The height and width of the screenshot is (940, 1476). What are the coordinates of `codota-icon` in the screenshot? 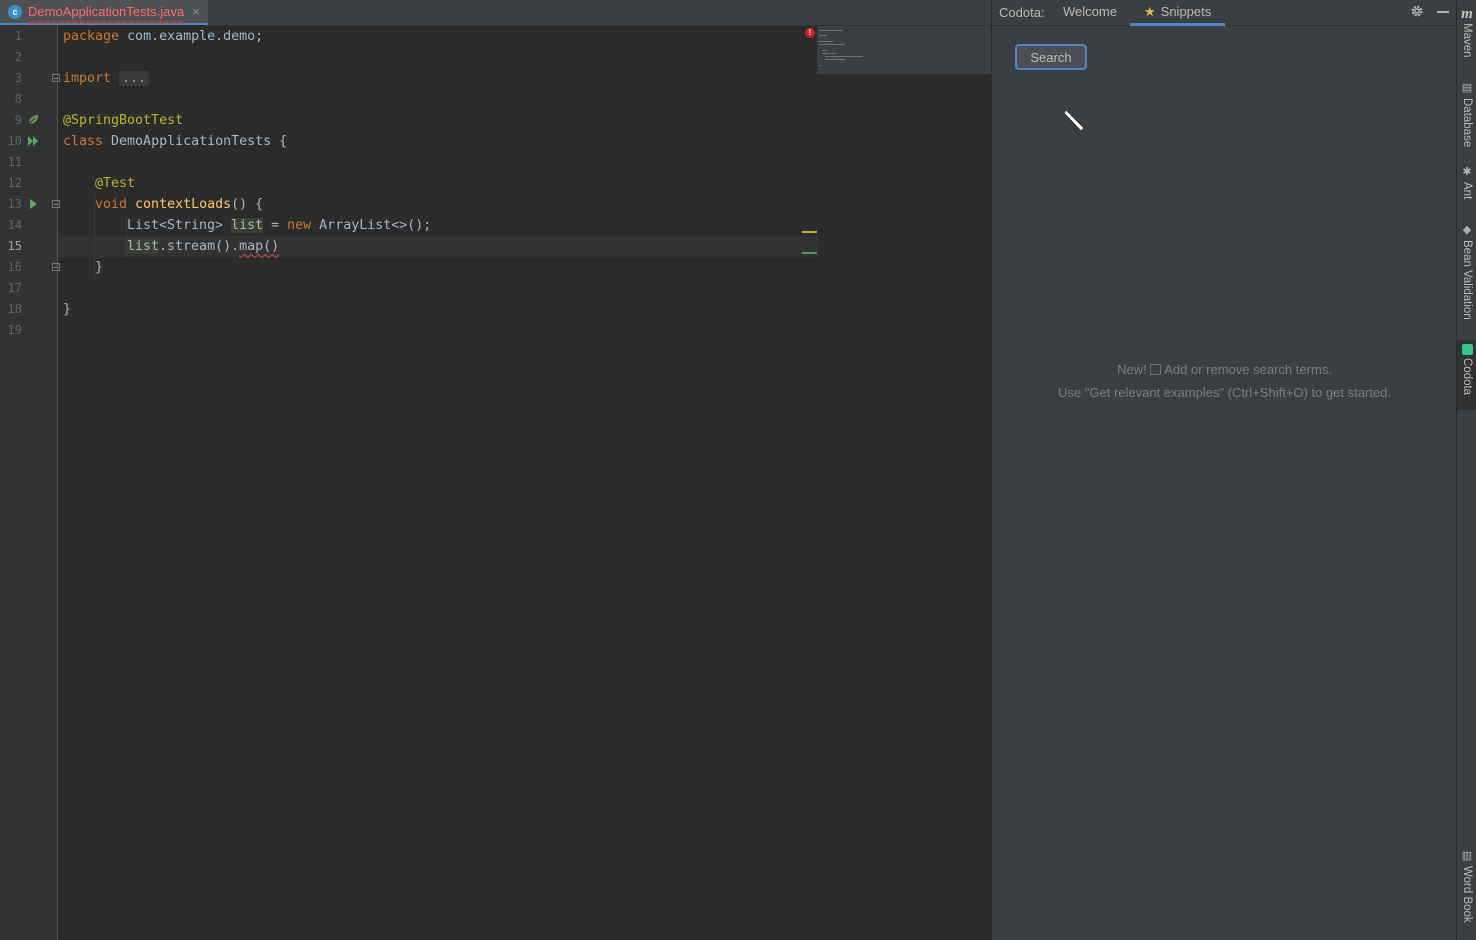 It's located at (1467, 349).